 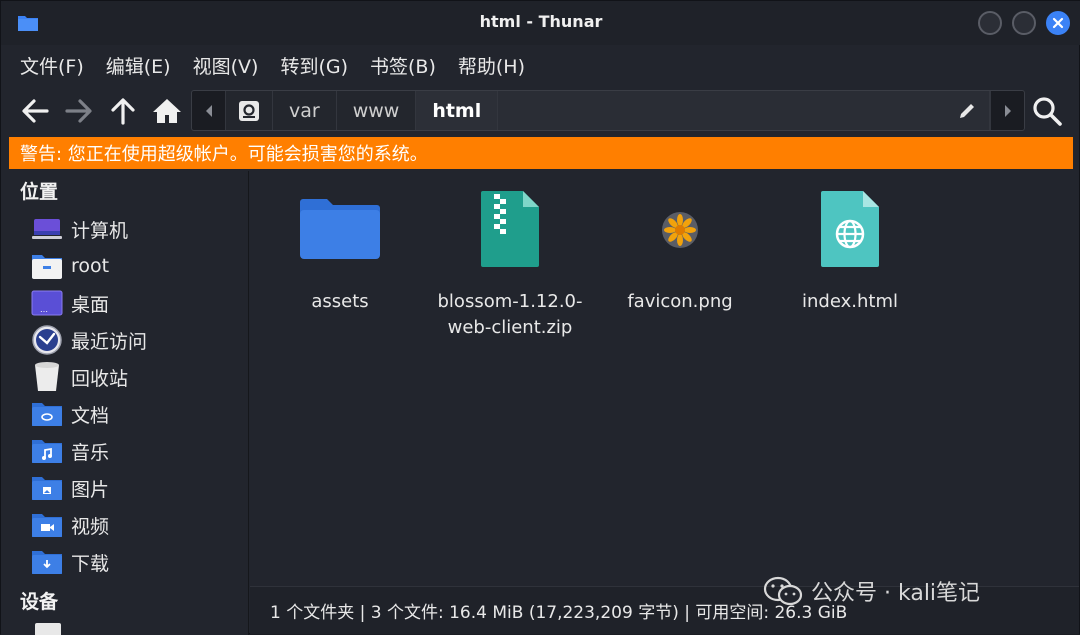 I want to click on sidebar-item-downloads: 下载, so click(x=70, y=562).